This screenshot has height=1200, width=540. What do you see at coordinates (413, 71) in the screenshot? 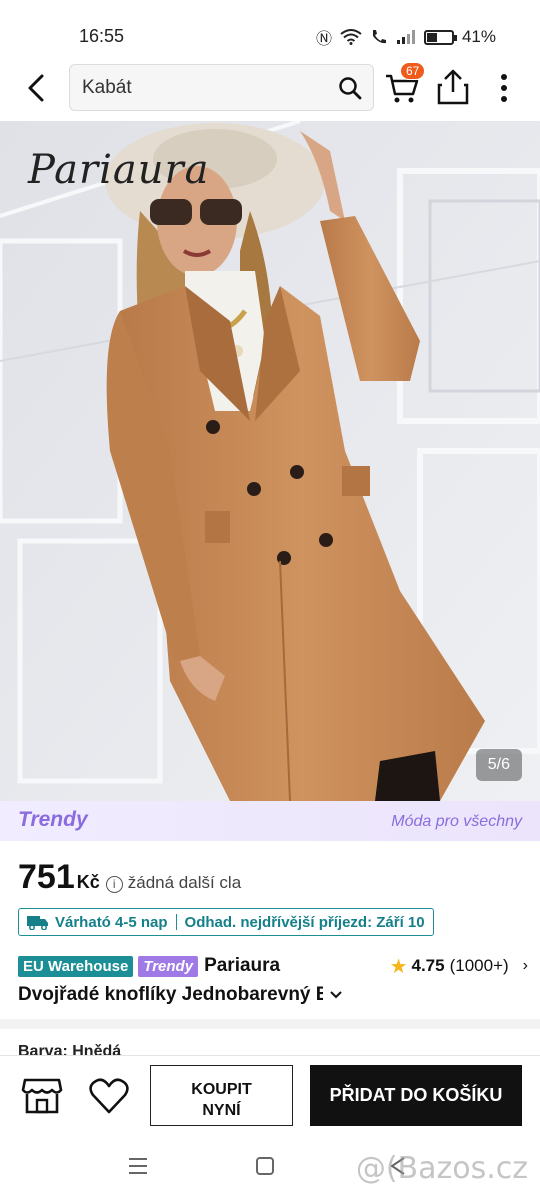
I see `cart-count-badge: 67` at bounding box center [413, 71].